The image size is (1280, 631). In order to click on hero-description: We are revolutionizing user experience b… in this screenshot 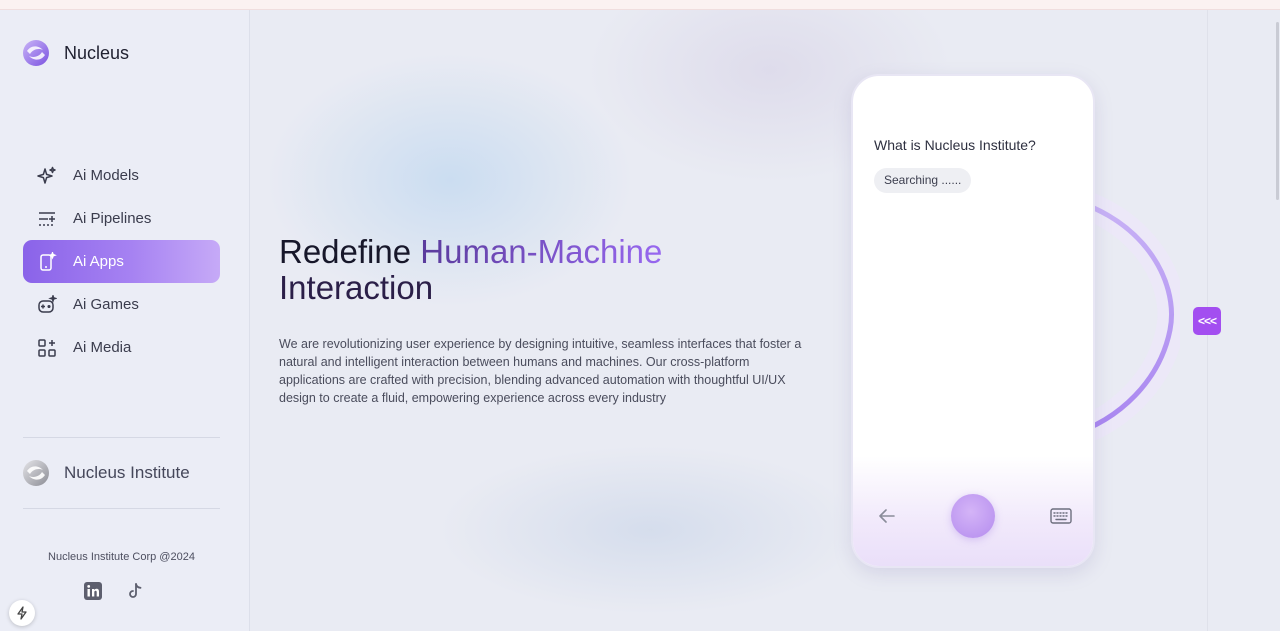, I will do `click(540, 371)`.